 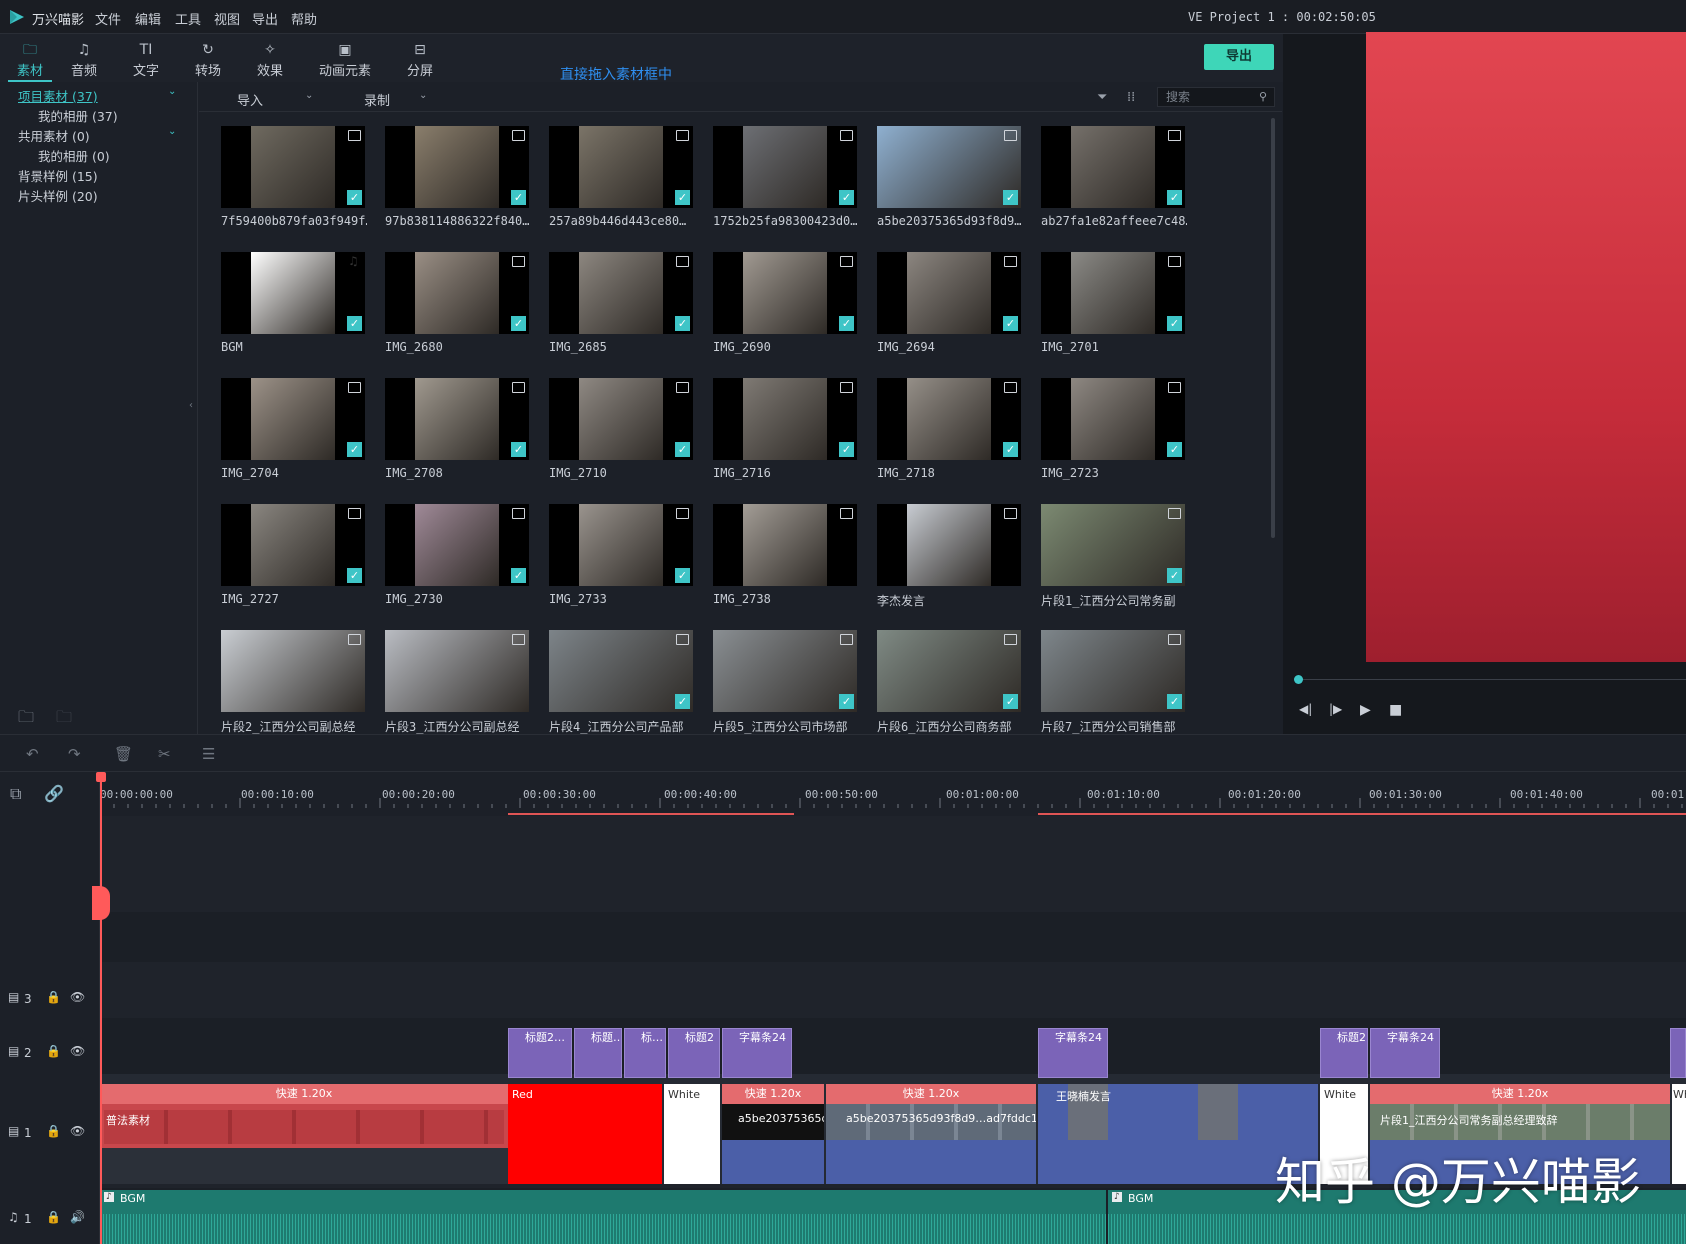 What do you see at coordinates (58, 175) in the screenshot?
I see `sidebar-item-backgrounds: 背景样例 (15)` at bounding box center [58, 175].